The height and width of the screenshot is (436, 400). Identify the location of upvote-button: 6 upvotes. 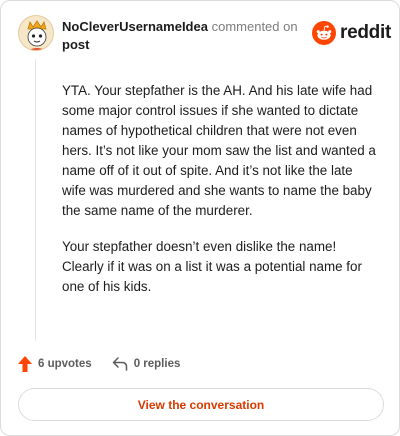
(55, 364).